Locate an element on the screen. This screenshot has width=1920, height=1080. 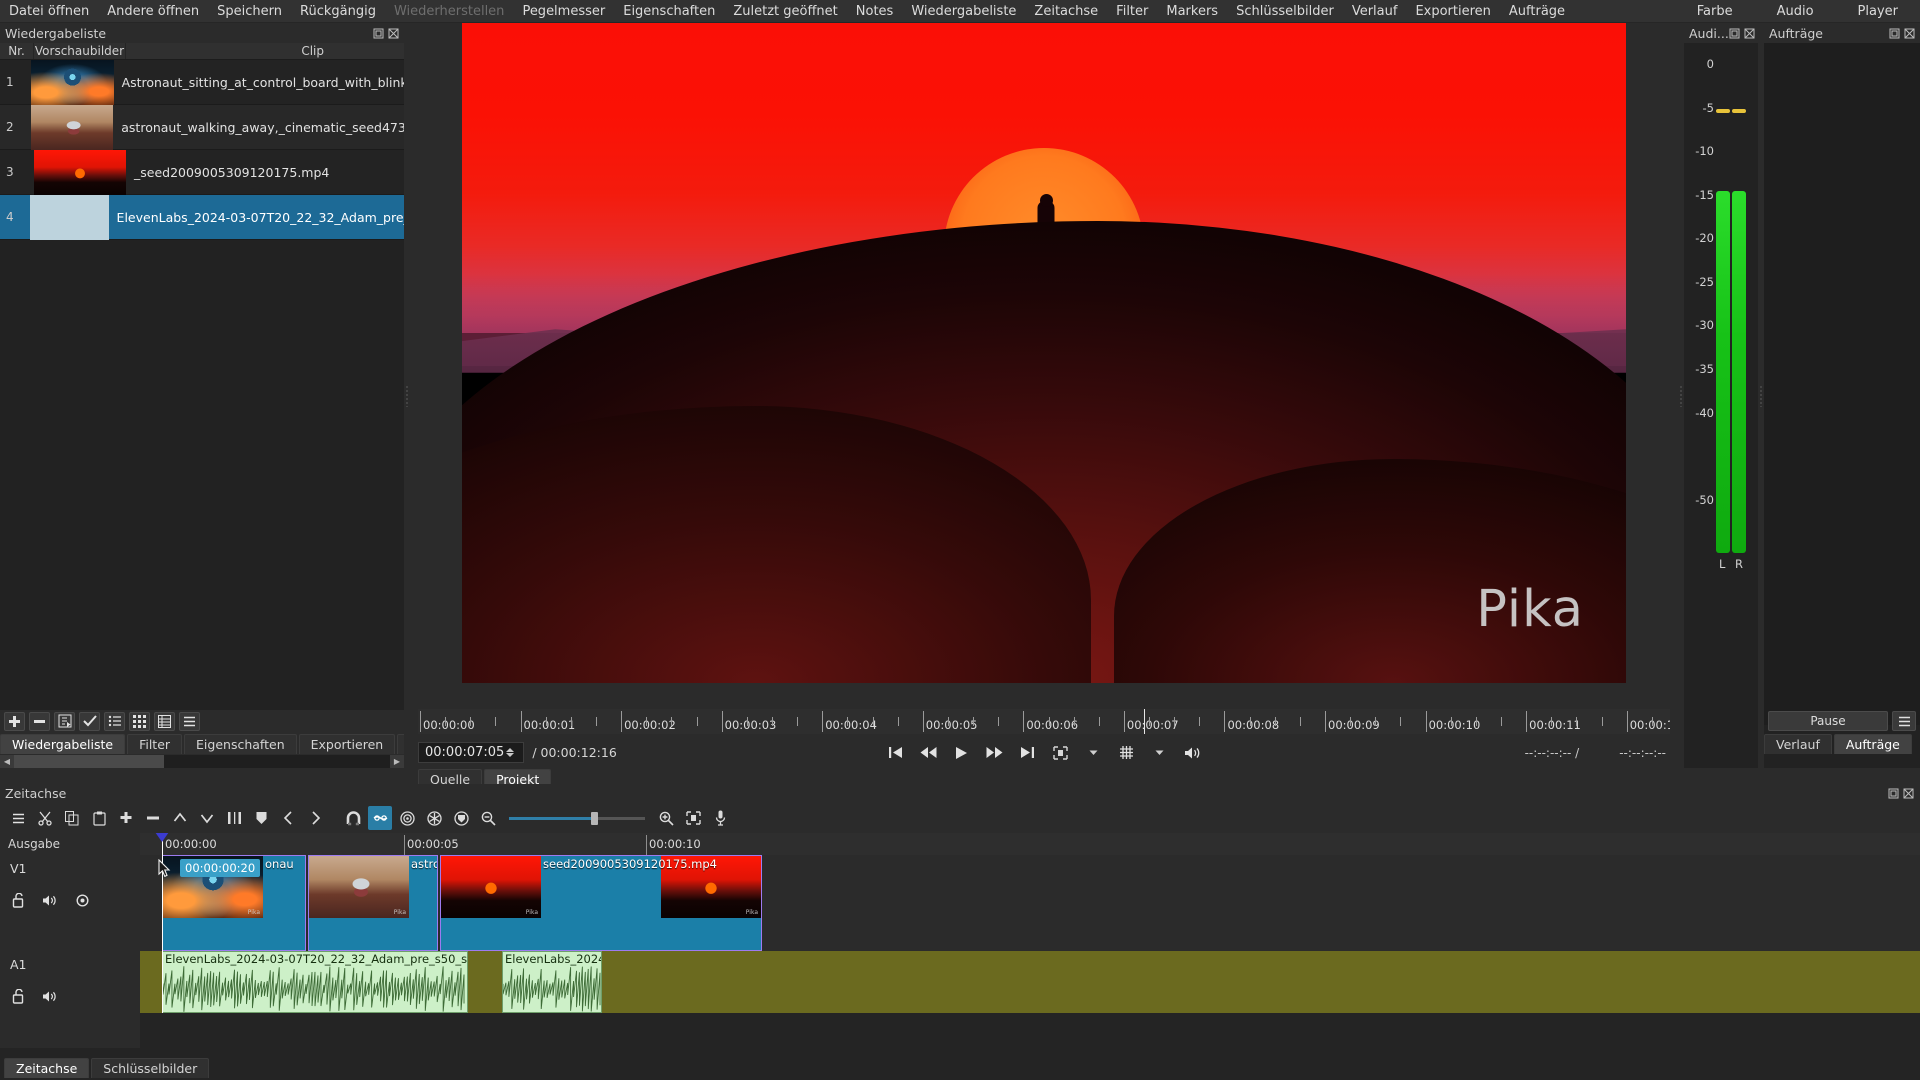
menu-item-schl-sselbilder: Schlüsselbilder is located at coordinates (1285, 11).